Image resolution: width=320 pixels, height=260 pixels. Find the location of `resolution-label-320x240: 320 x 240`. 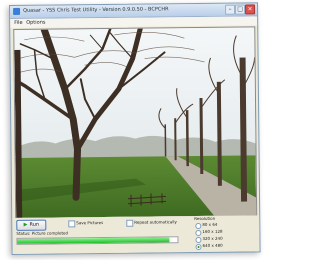

resolution-label-320x240: 320 x 240 is located at coordinates (212, 238).